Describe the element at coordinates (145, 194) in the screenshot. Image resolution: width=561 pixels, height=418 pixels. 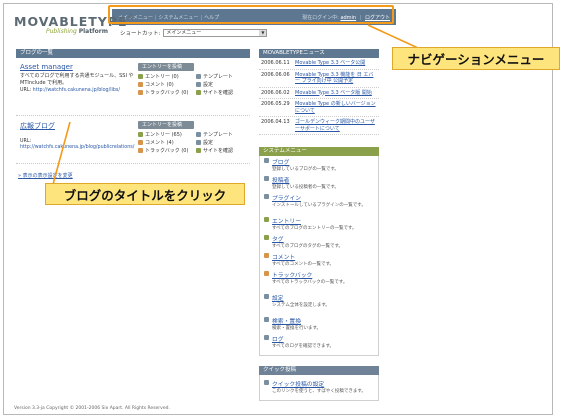
I see `blog-title-callout: ブログのタイトルをクリック` at that location.